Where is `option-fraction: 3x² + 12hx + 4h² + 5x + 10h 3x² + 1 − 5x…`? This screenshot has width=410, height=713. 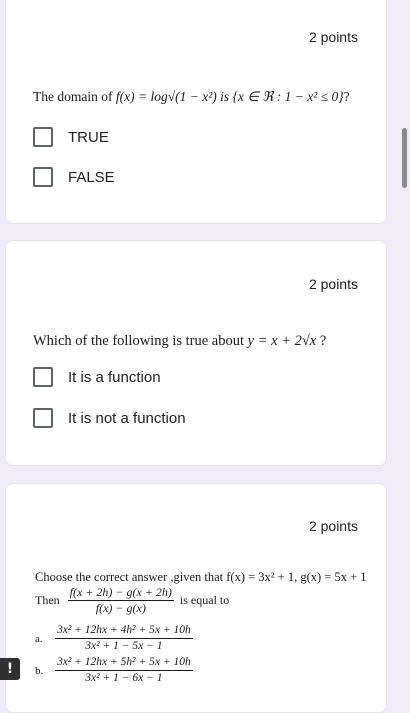 option-fraction: 3x² + 12hx + 4h² + 5x + 10h 3x² + 1 − 5x… is located at coordinates (124, 638).